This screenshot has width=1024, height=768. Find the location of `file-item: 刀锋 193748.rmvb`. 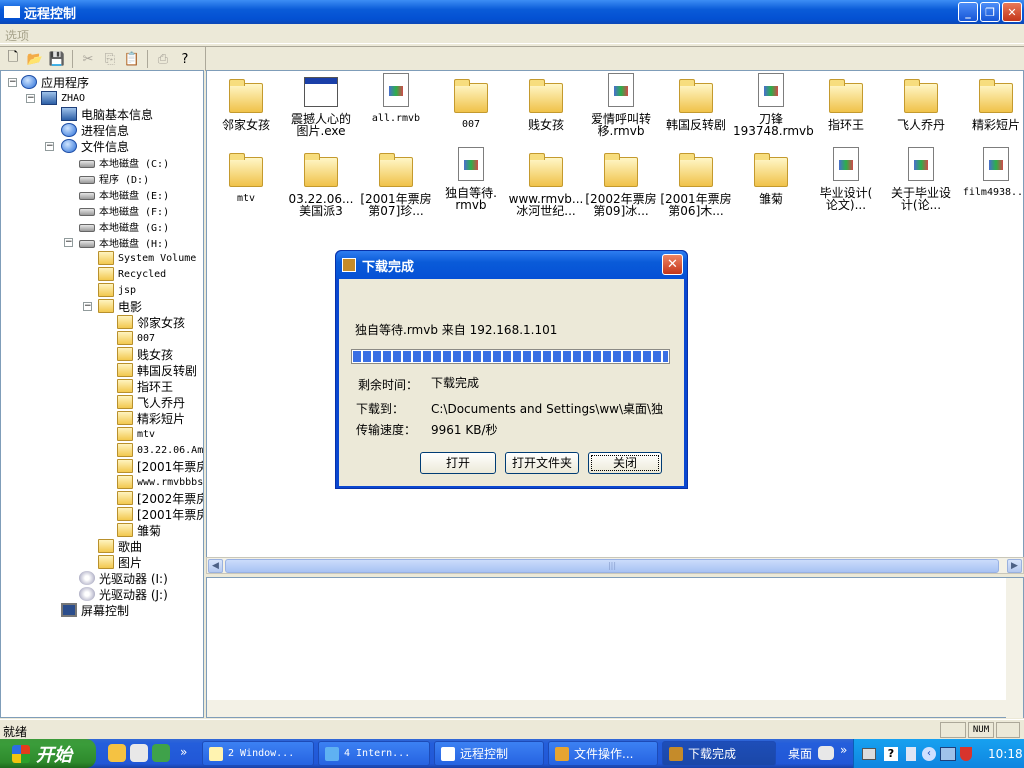

file-item: 刀锋 193748.rmvb is located at coordinates (773, 105).